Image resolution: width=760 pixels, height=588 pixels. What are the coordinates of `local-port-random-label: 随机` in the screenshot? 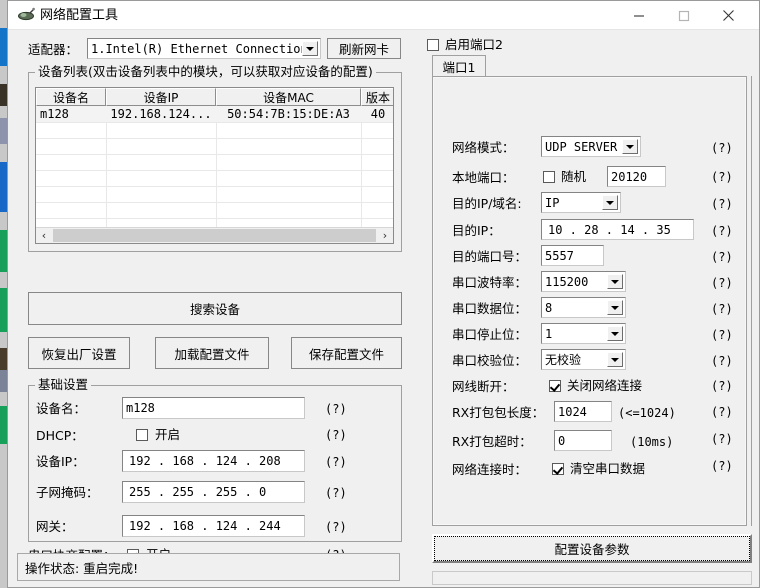 It's located at (573, 177).